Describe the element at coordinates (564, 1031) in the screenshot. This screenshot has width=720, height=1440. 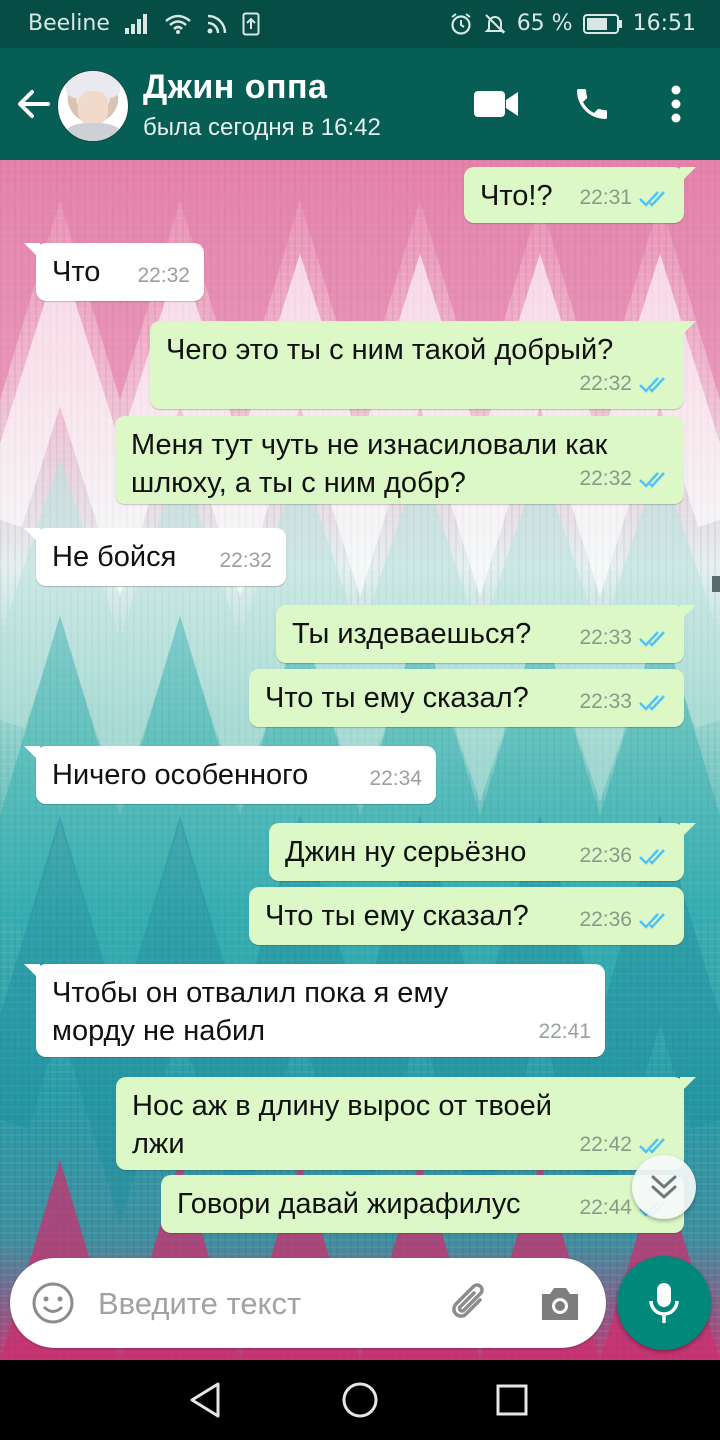
I see `message-time: 22:41` at that location.